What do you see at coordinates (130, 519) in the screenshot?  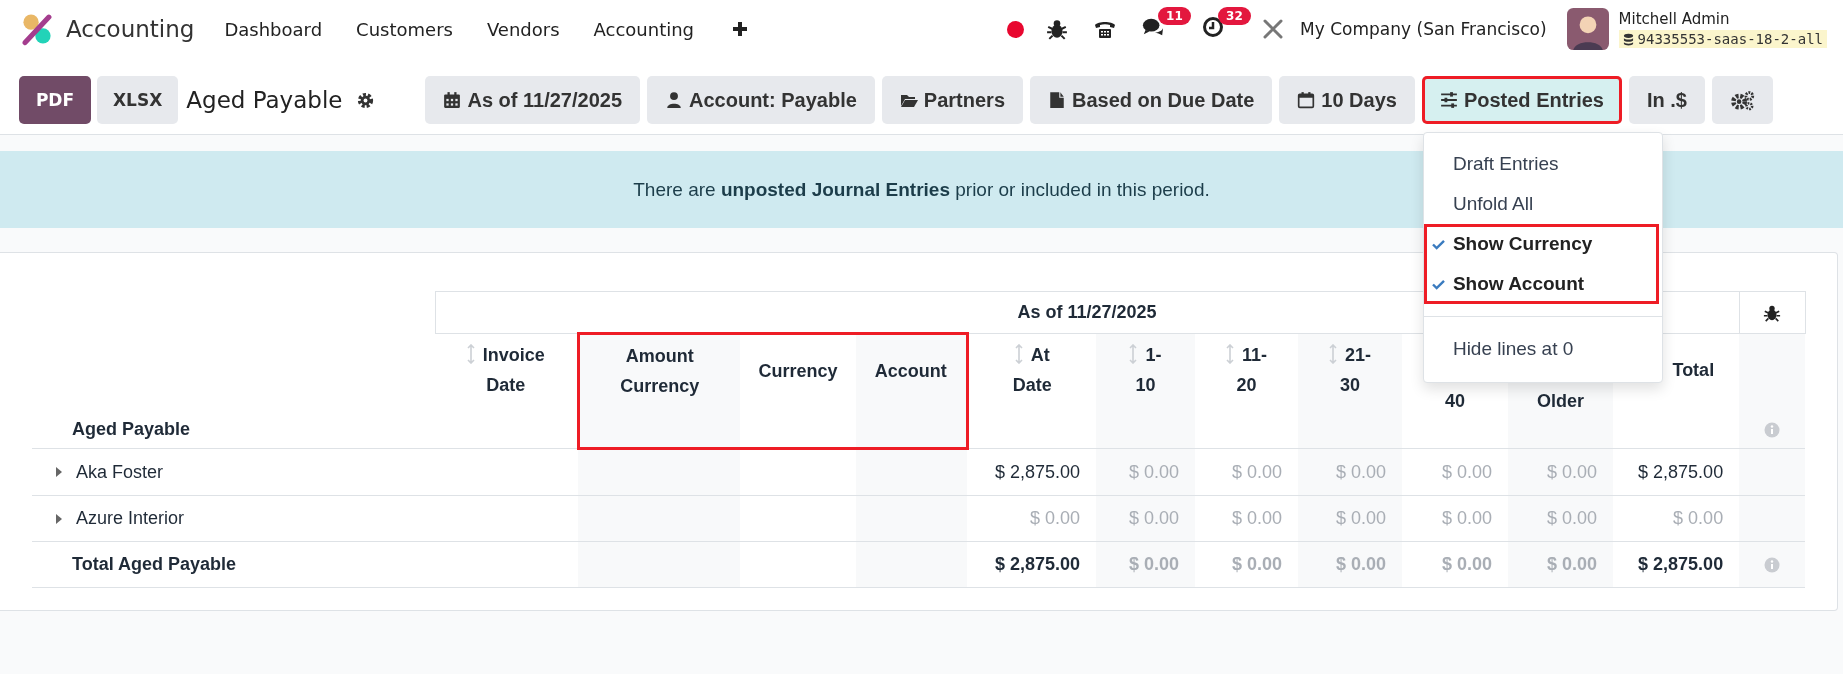 I see `row-label: Azure Interior` at bounding box center [130, 519].